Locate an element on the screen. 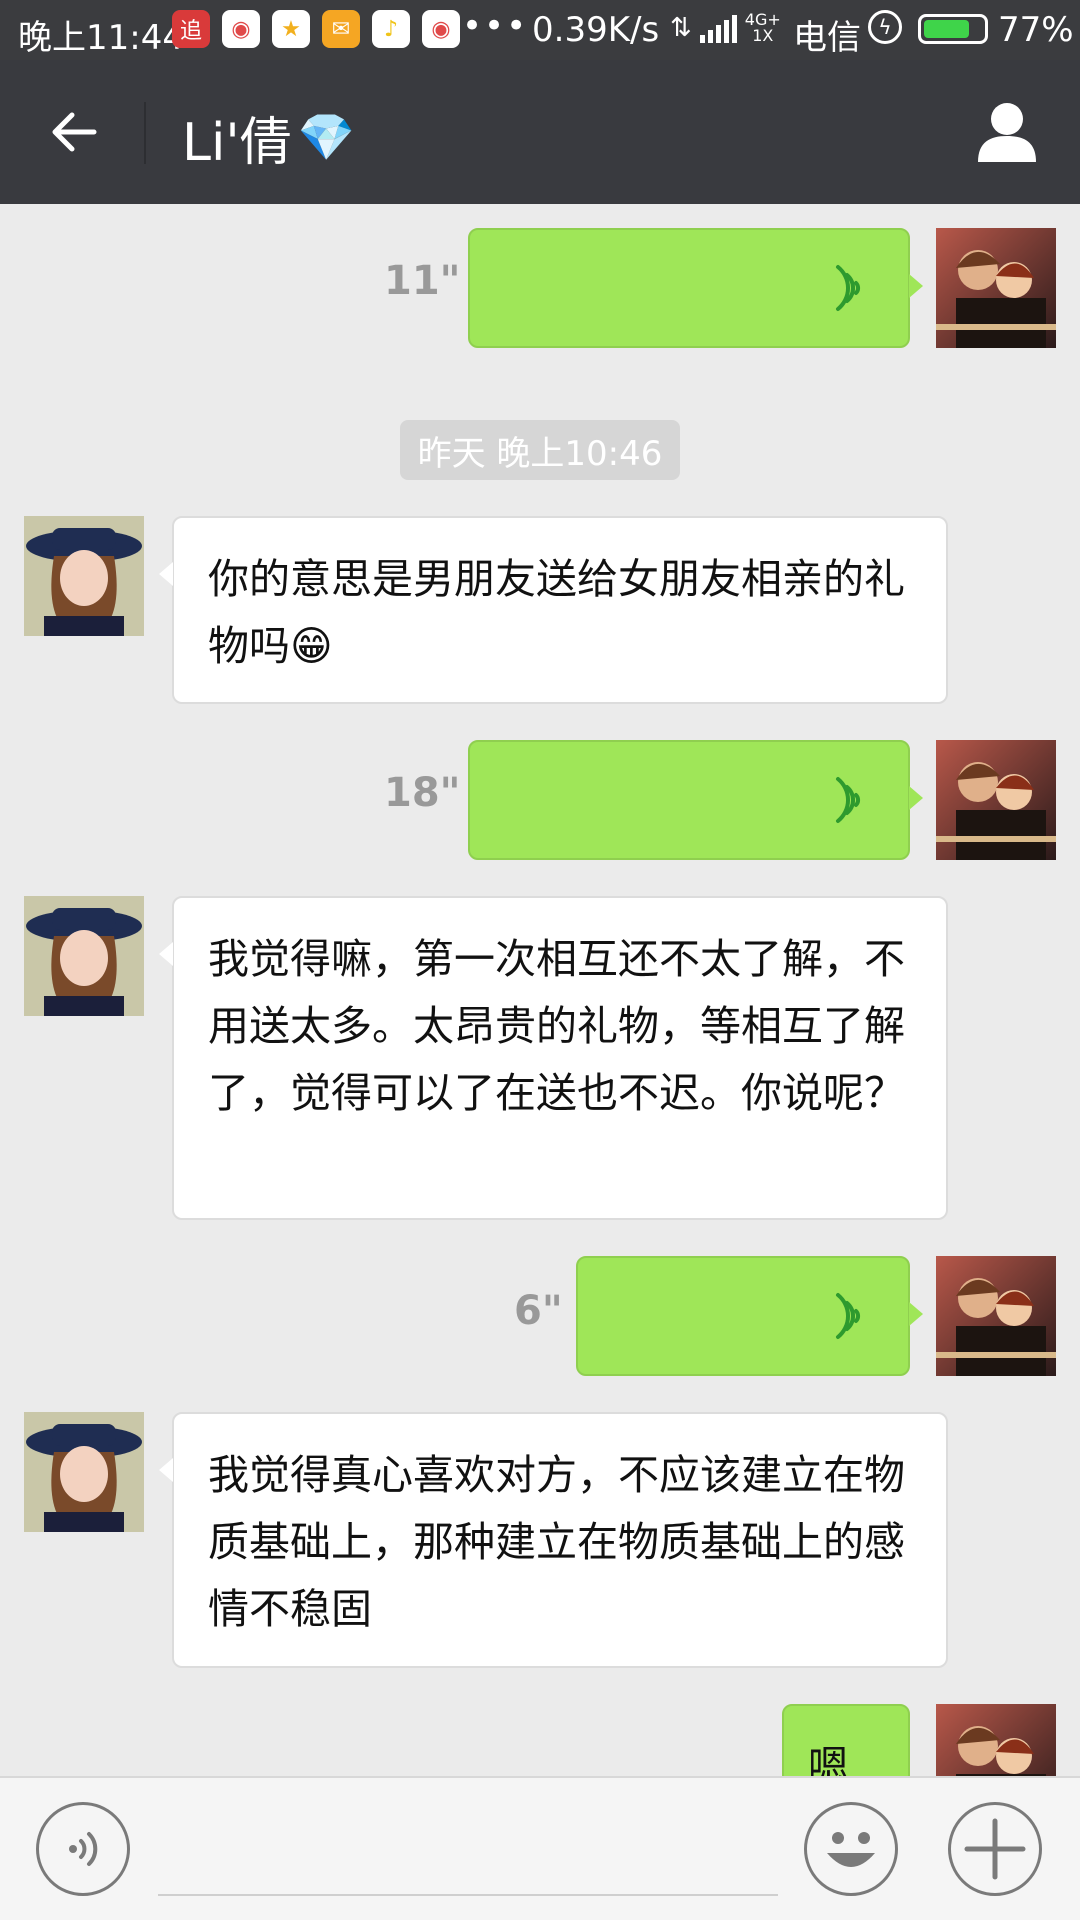 The image size is (1080, 1920). music-app-icon: ♪ is located at coordinates (391, 29).